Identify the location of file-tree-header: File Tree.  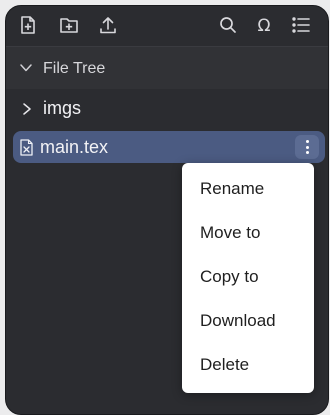
(167, 68).